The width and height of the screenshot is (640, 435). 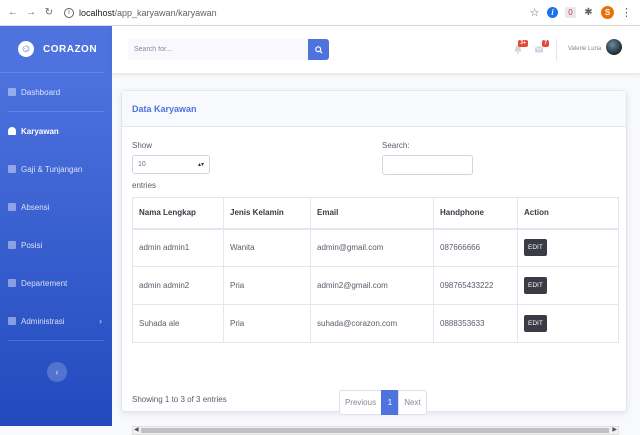 What do you see at coordinates (56, 207) in the screenshot?
I see `sidebar-item-absensi: Absensi` at bounding box center [56, 207].